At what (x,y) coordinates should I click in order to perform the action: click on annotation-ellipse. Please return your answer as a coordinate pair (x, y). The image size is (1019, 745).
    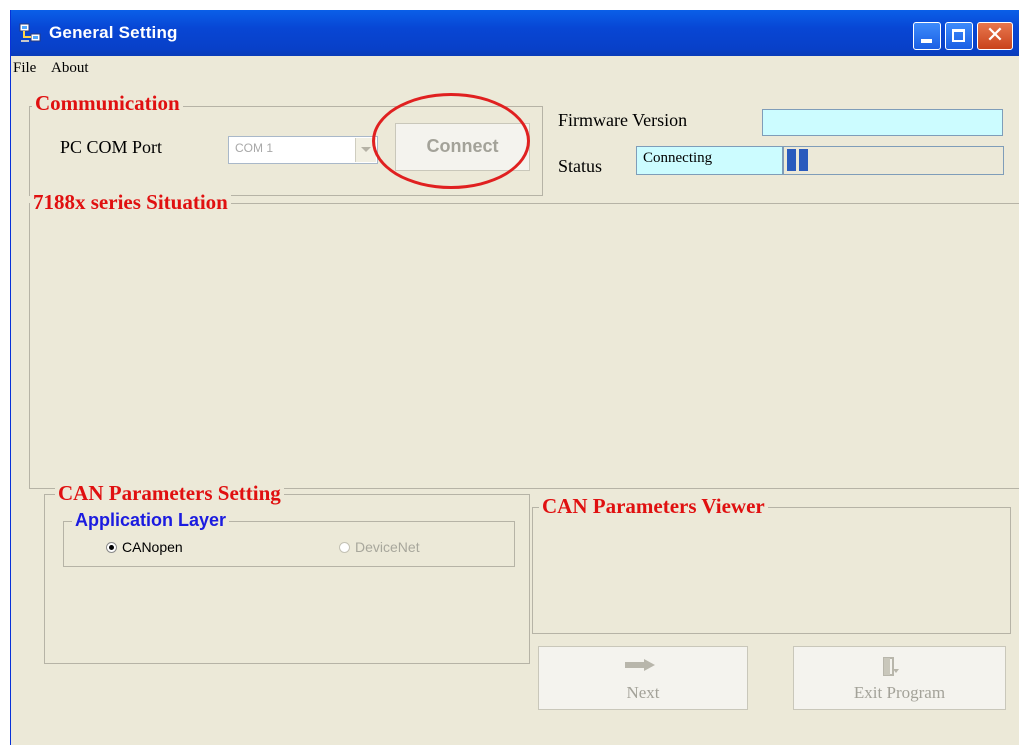
    Looking at the image, I should click on (451, 141).